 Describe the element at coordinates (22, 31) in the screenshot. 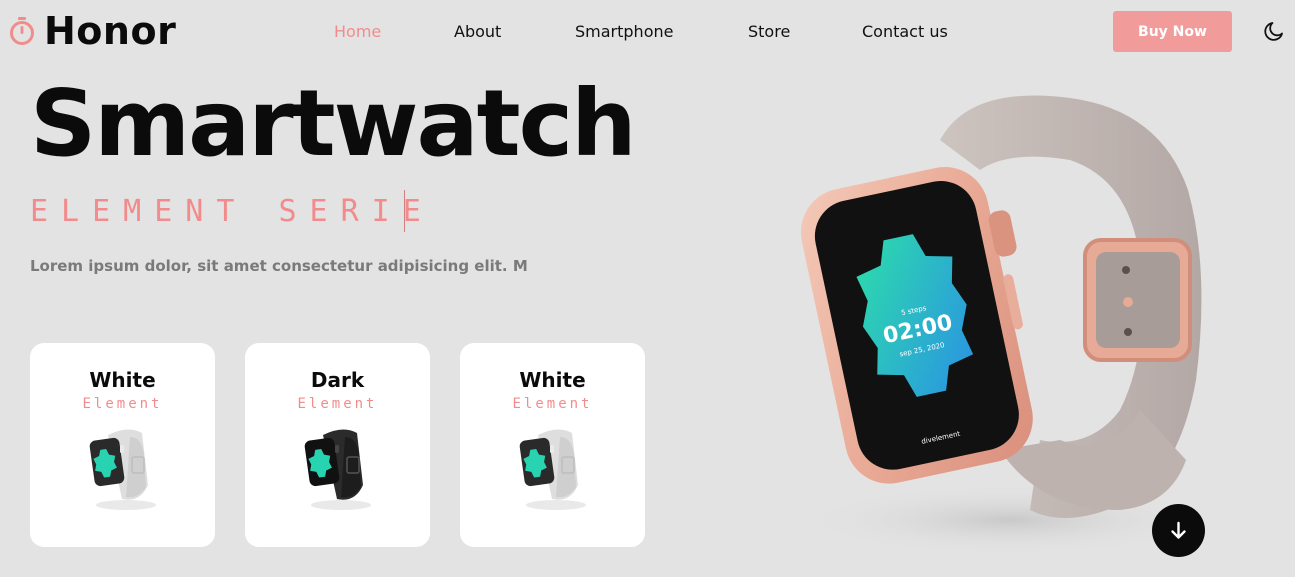

I see `stopwatch-icon` at that location.